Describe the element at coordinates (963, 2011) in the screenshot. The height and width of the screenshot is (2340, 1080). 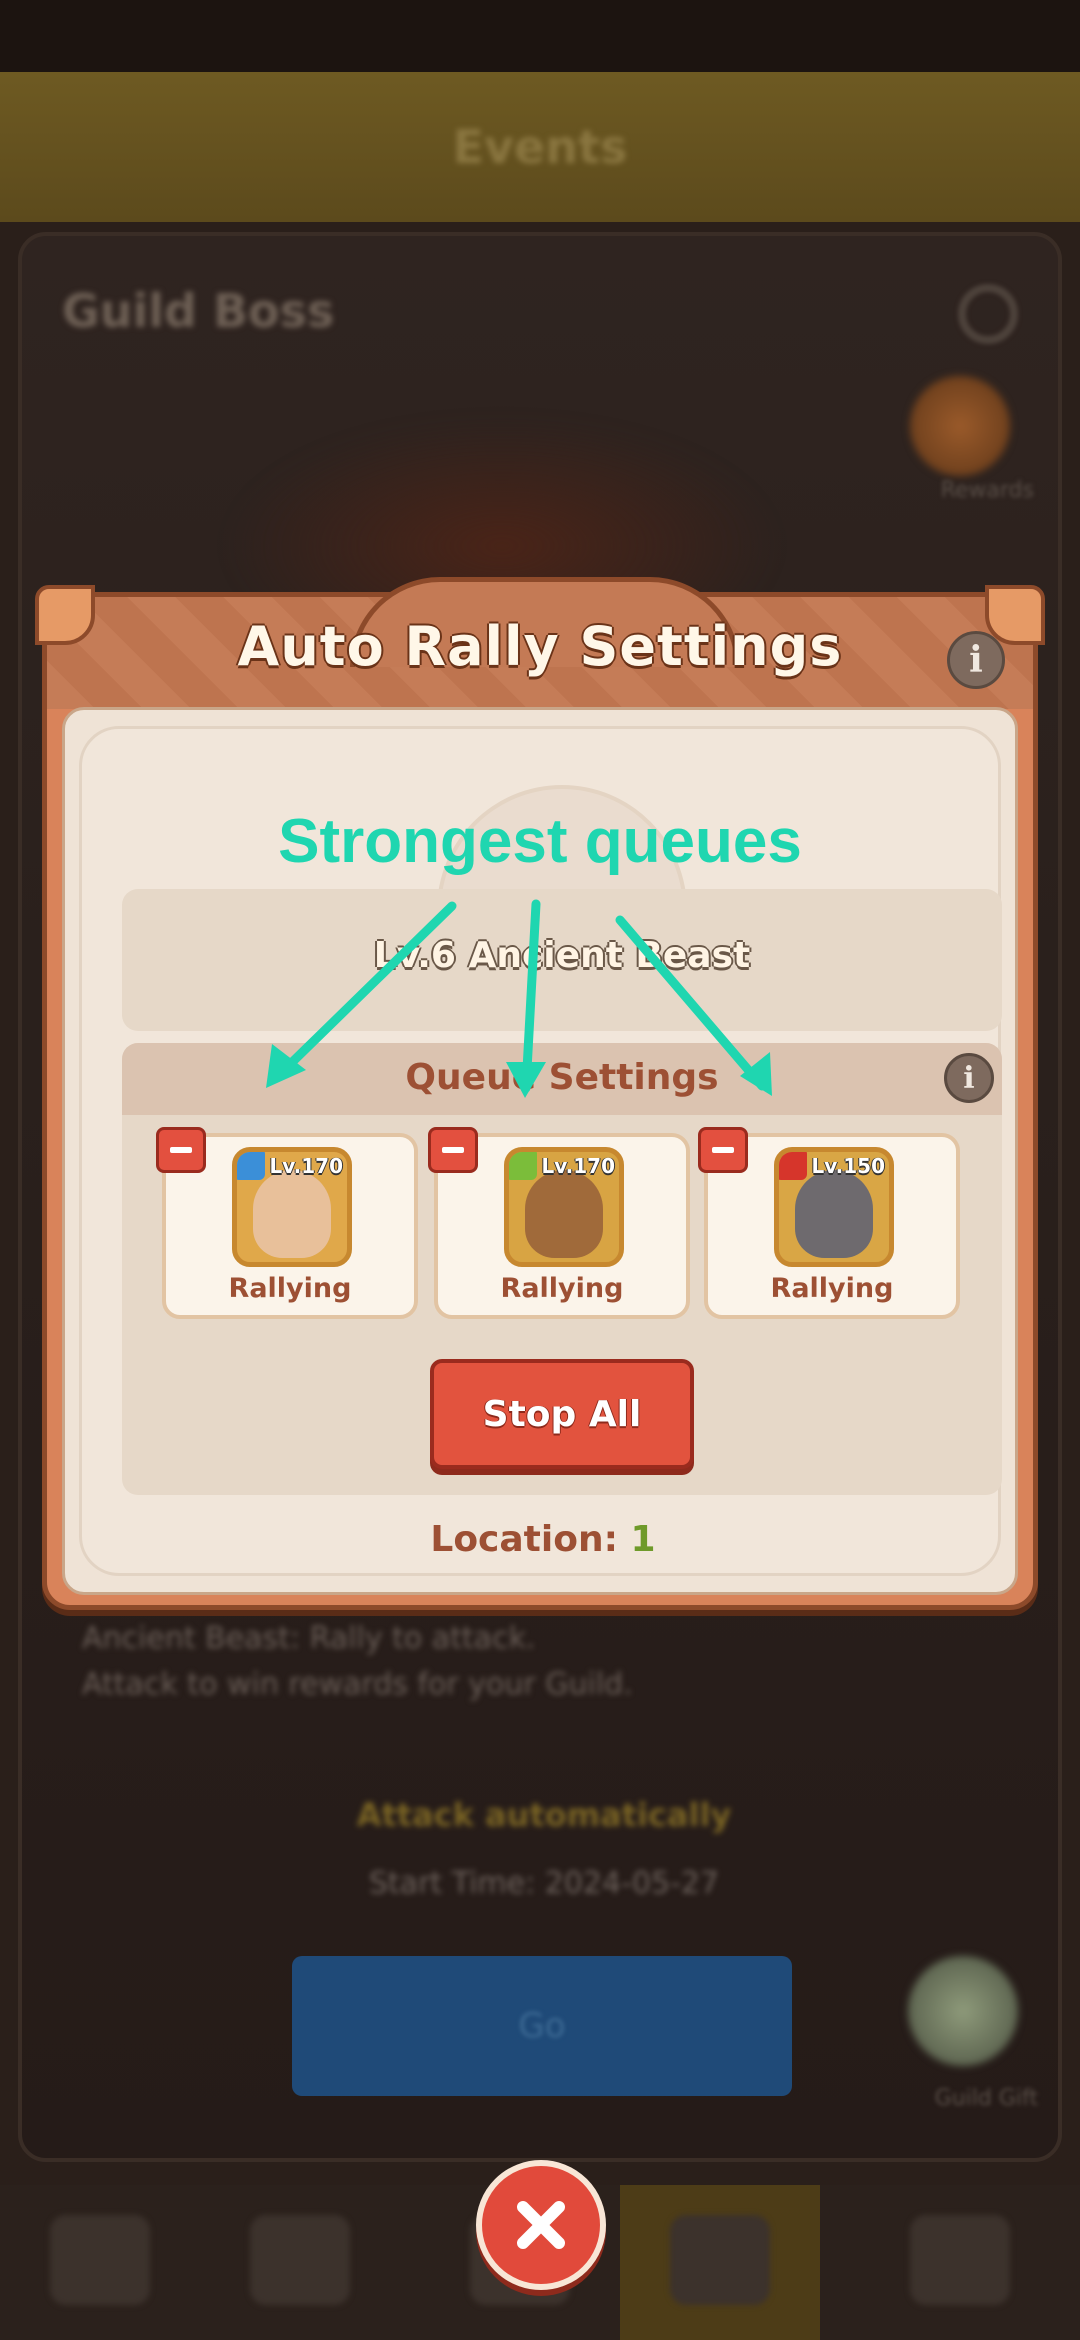
I see `guild-gift-icon` at that location.